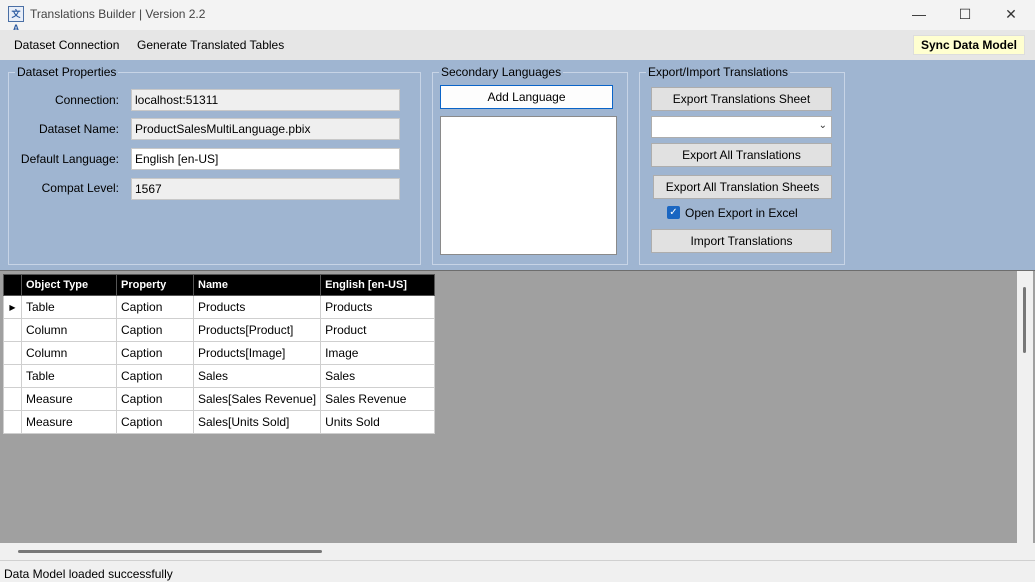 This screenshot has height=582, width=1035. What do you see at coordinates (517, 551) in the screenshot?
I see `grid-horizontal-scrollbar` at bounding box center [517, 551].